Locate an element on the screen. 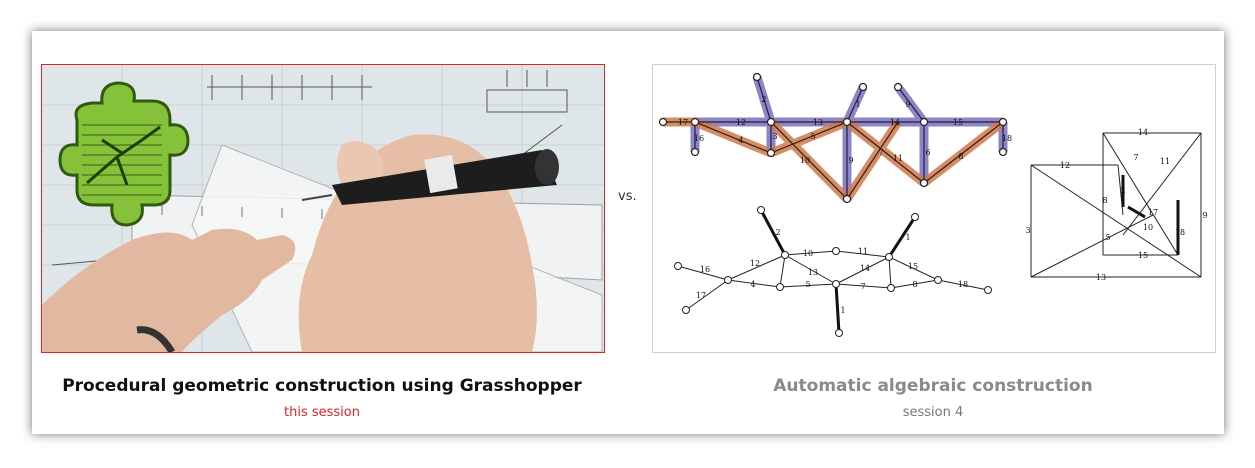 The height and width of the screenshot is (468, 1255). right-caption-subtitle: session 4 is located at coordinates (933, 412).